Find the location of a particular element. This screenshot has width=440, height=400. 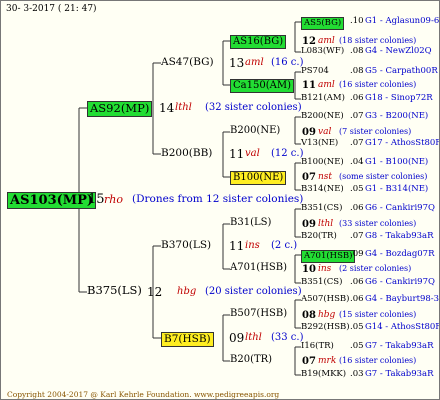

gen4-info: G18 - Sinop72R is located at coordinates (399, 98).